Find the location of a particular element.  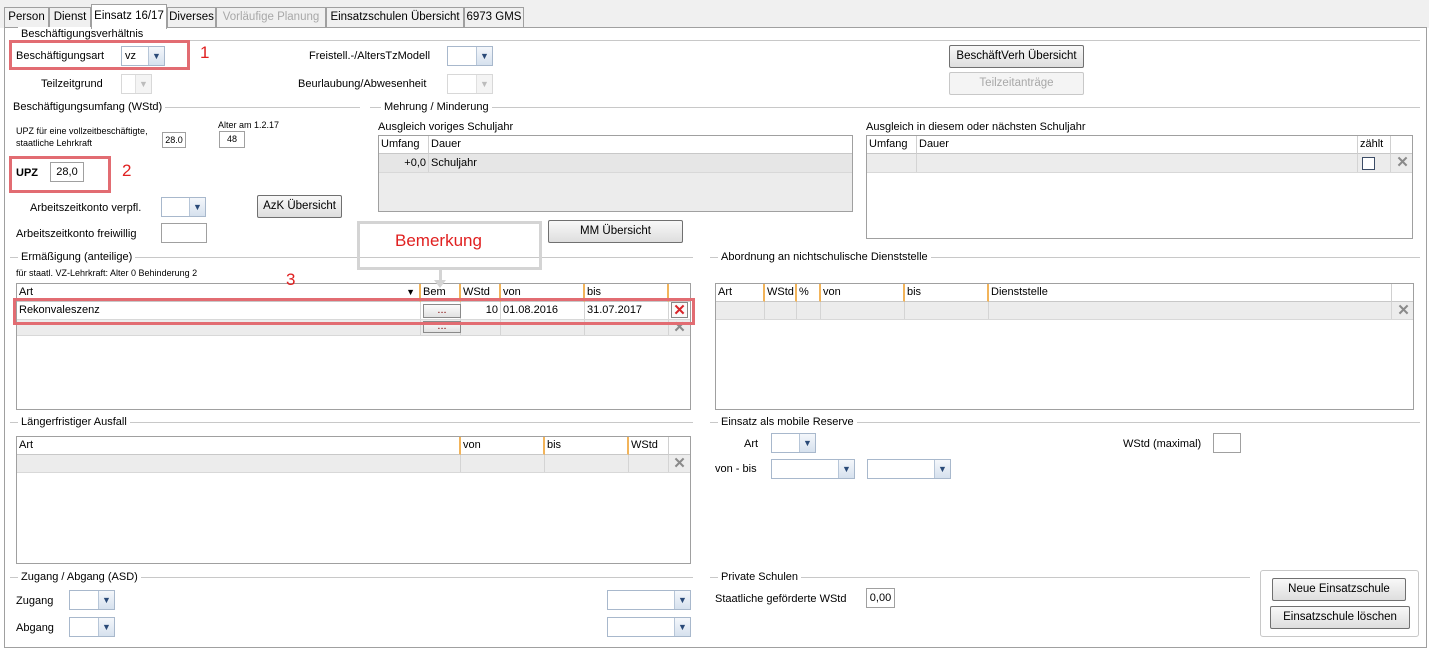

teilzeitgrund-label: Teilzeitgrund is located at coordinates (72, 84).